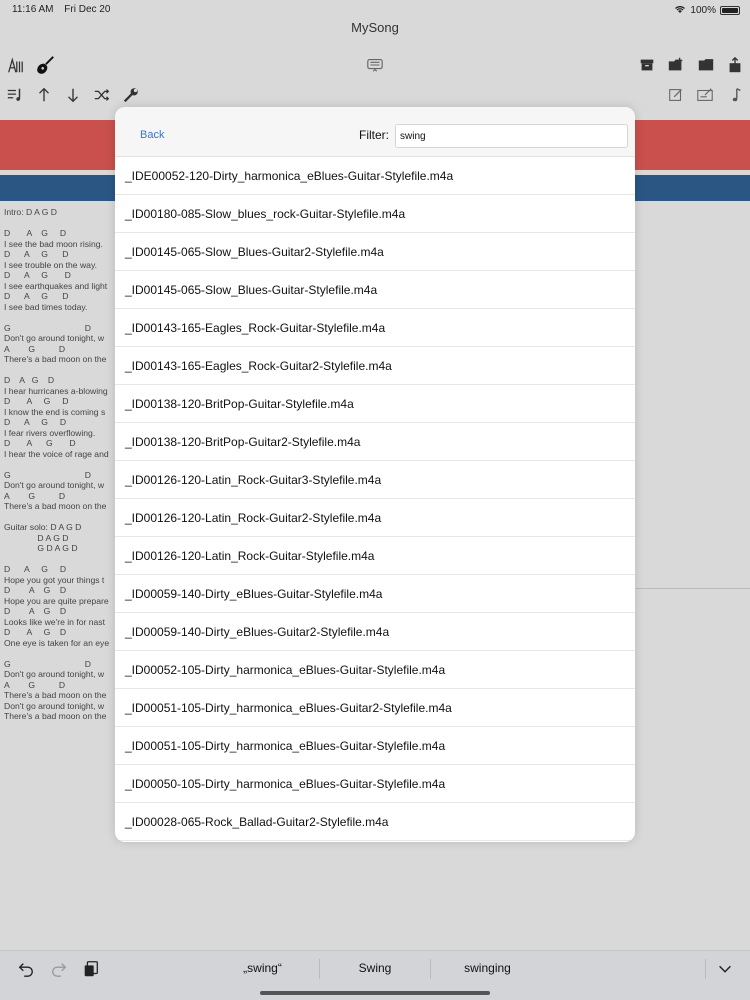 This screenshot has height=1000, width=750. I want to click on folder-icon, so click(706, 65).